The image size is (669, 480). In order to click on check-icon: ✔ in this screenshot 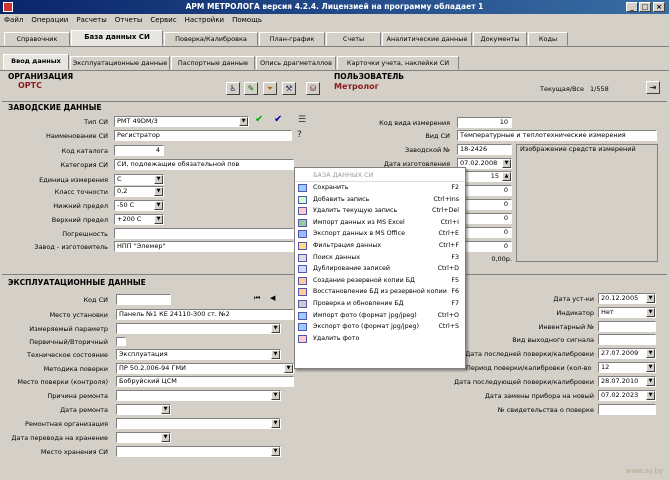, I will do `click(259, 119)`.